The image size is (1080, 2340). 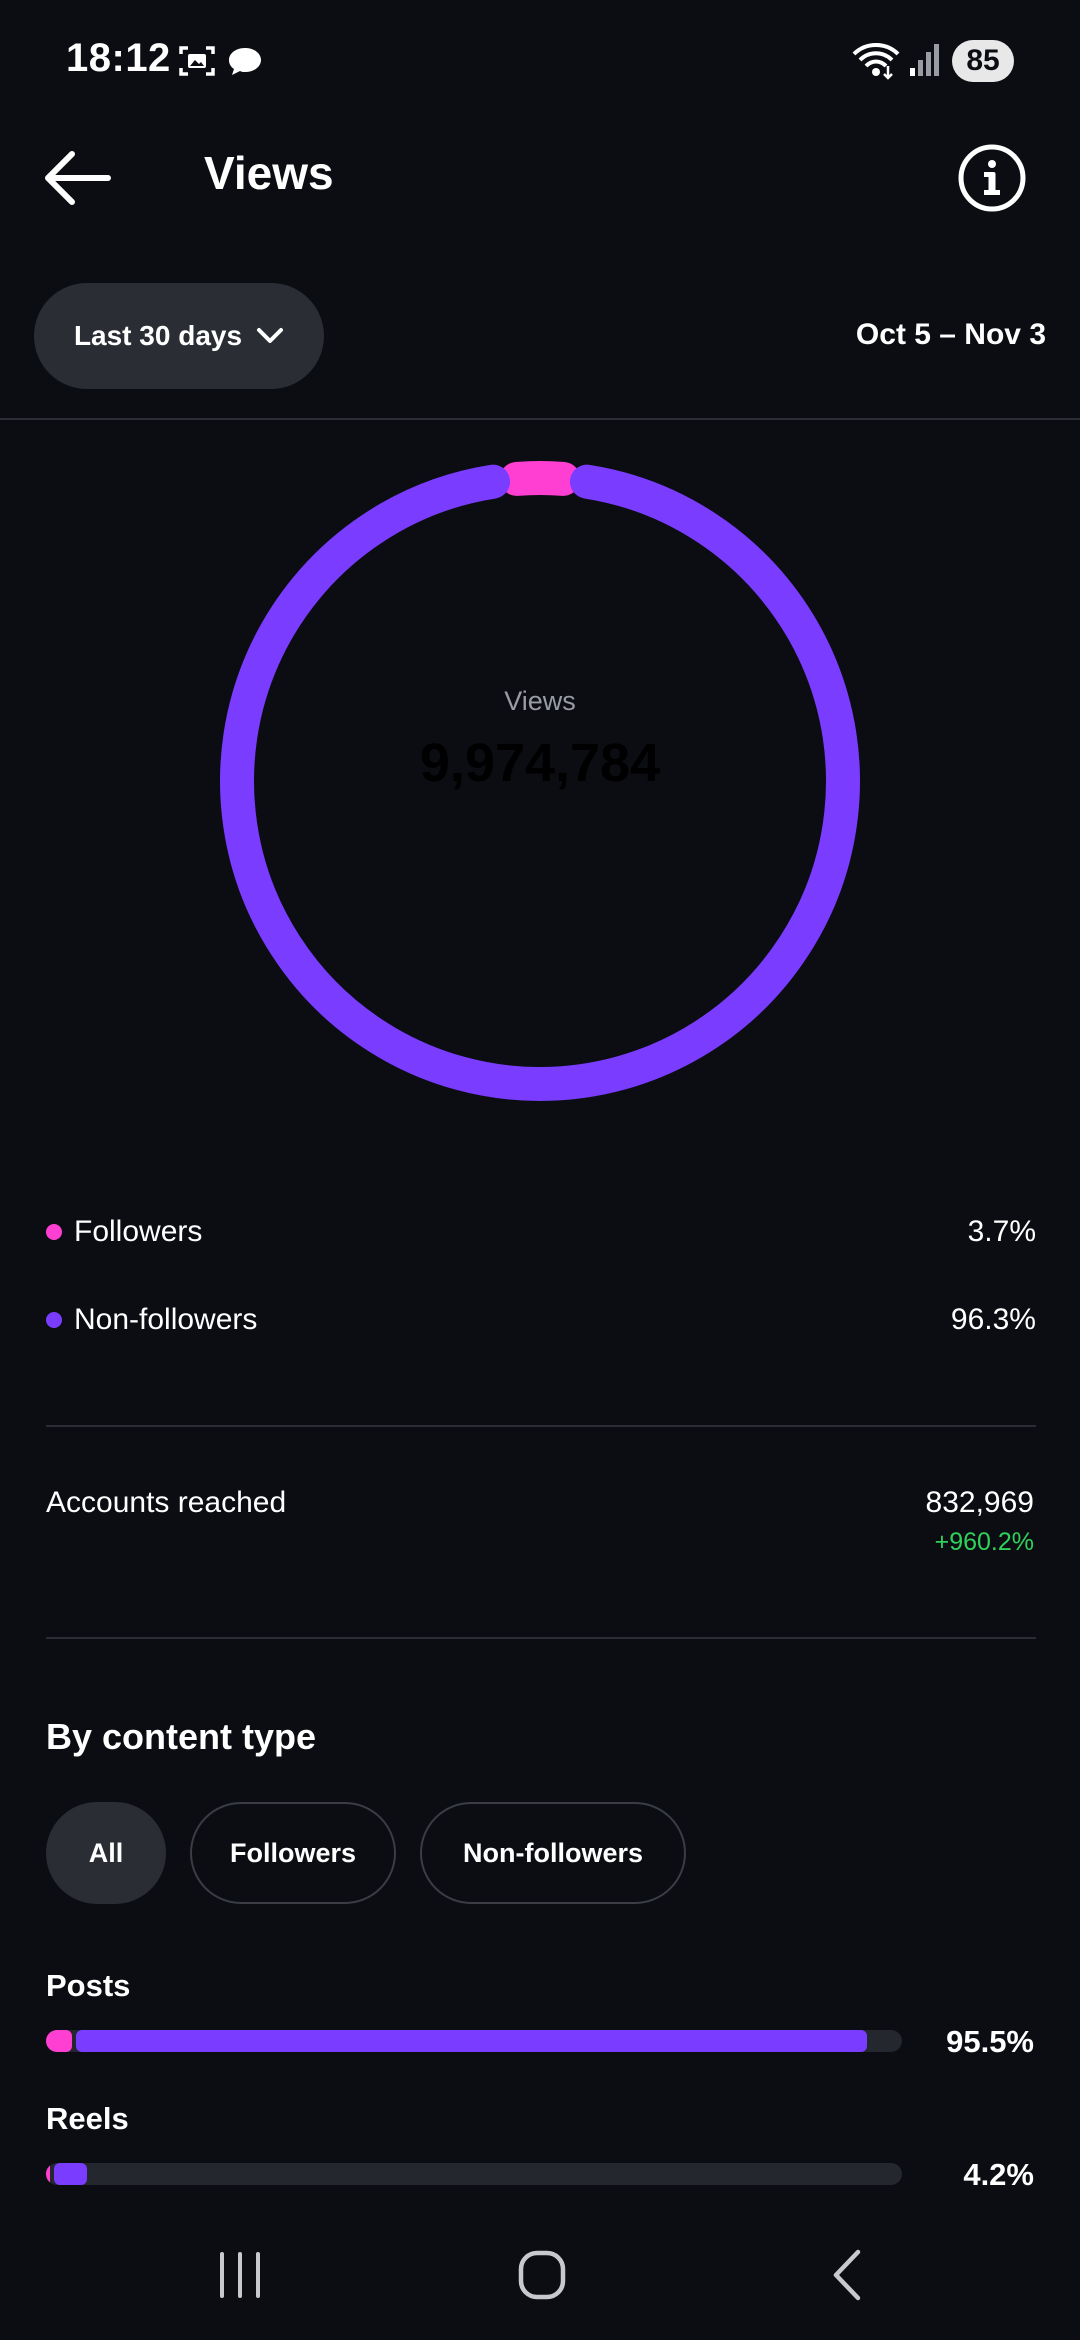 What do you see at coordinates (54, 1232) in the screenshot?
I see `followers-dot-icon` at bounding box center [54, 1232].